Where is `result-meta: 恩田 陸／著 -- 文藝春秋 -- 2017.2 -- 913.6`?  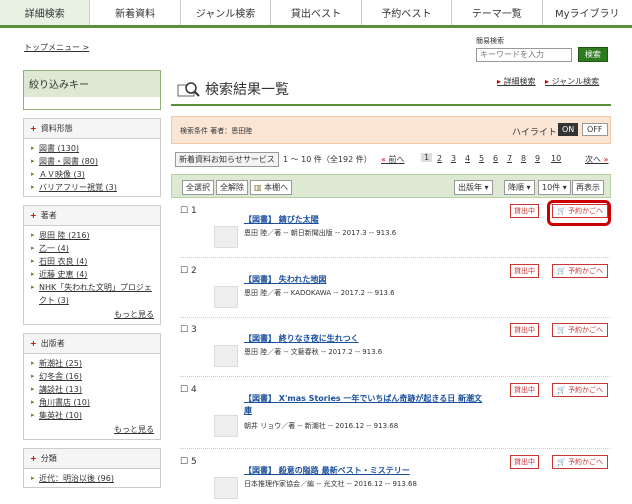
result-meta: 恩田 陸／著 -- 文藝春秋 -- 2017.2 -- 913.6 is located at coordinates (313, 352).